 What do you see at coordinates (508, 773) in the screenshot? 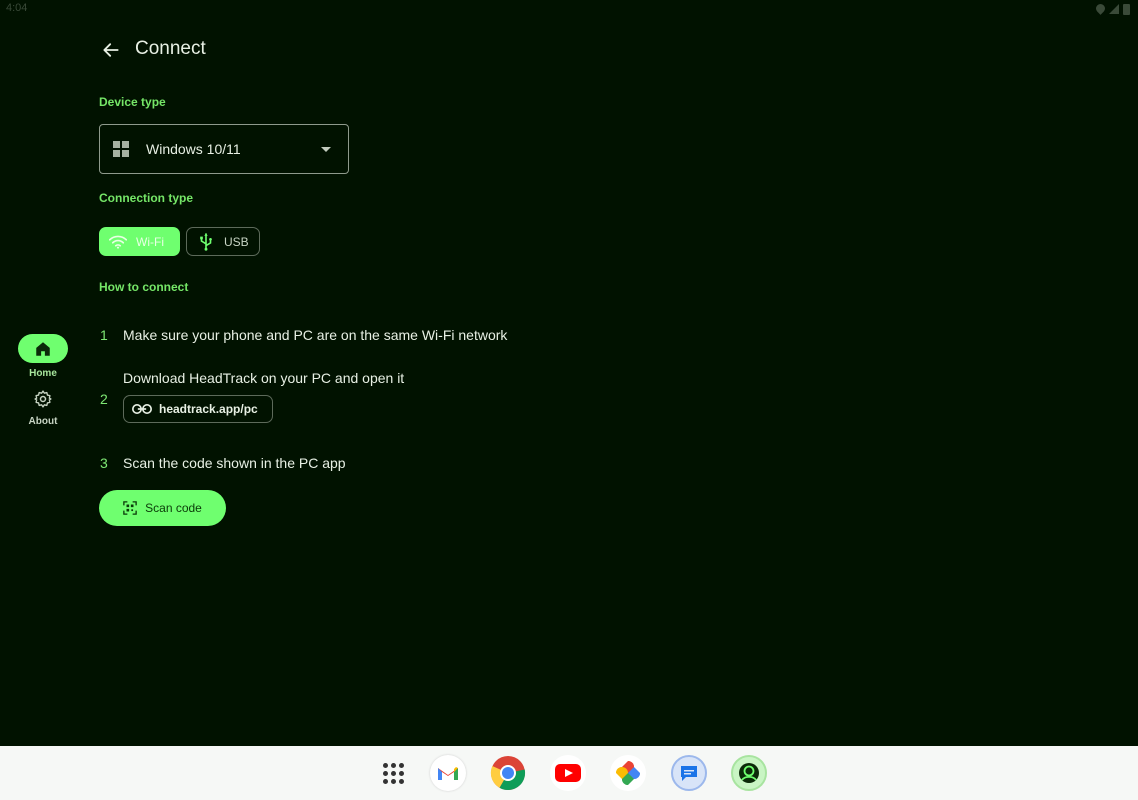
I see `chrome-icon` at bounding box center [508, 773].